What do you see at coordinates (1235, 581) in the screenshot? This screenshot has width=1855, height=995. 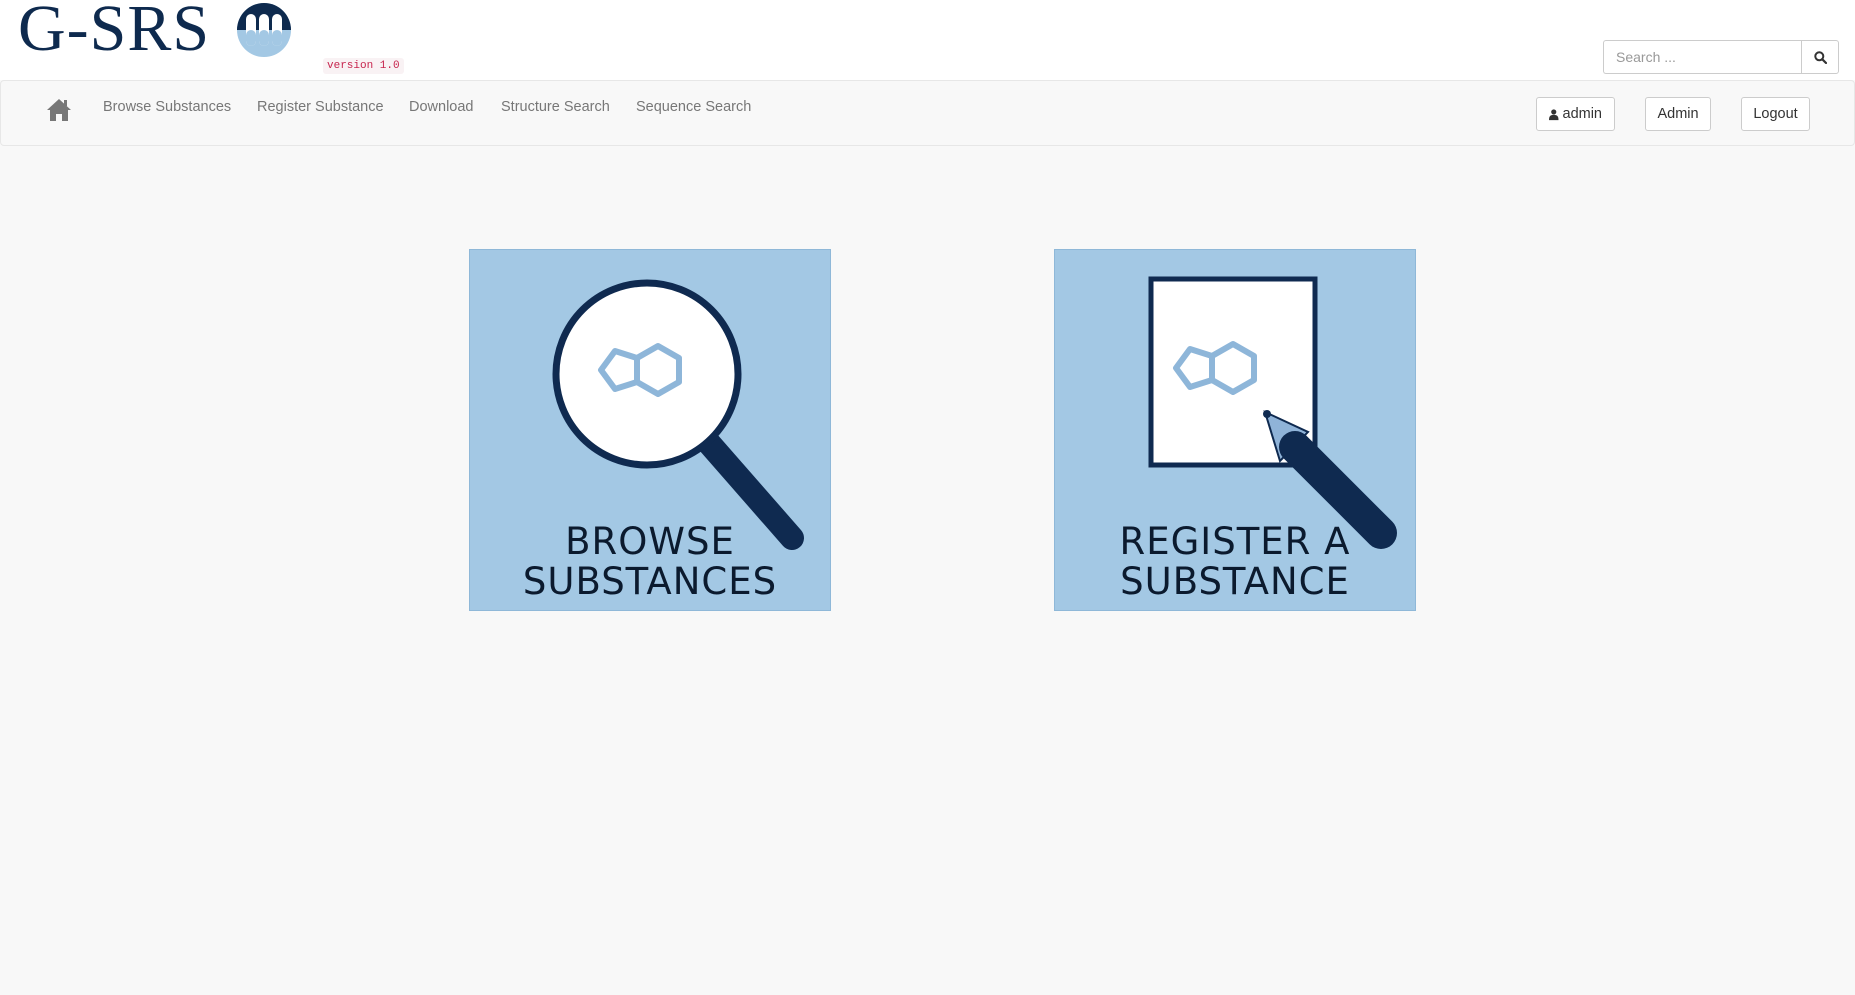 I see `register-tile-line2: SUBSTANCE` at bounding box center [1235, 581].